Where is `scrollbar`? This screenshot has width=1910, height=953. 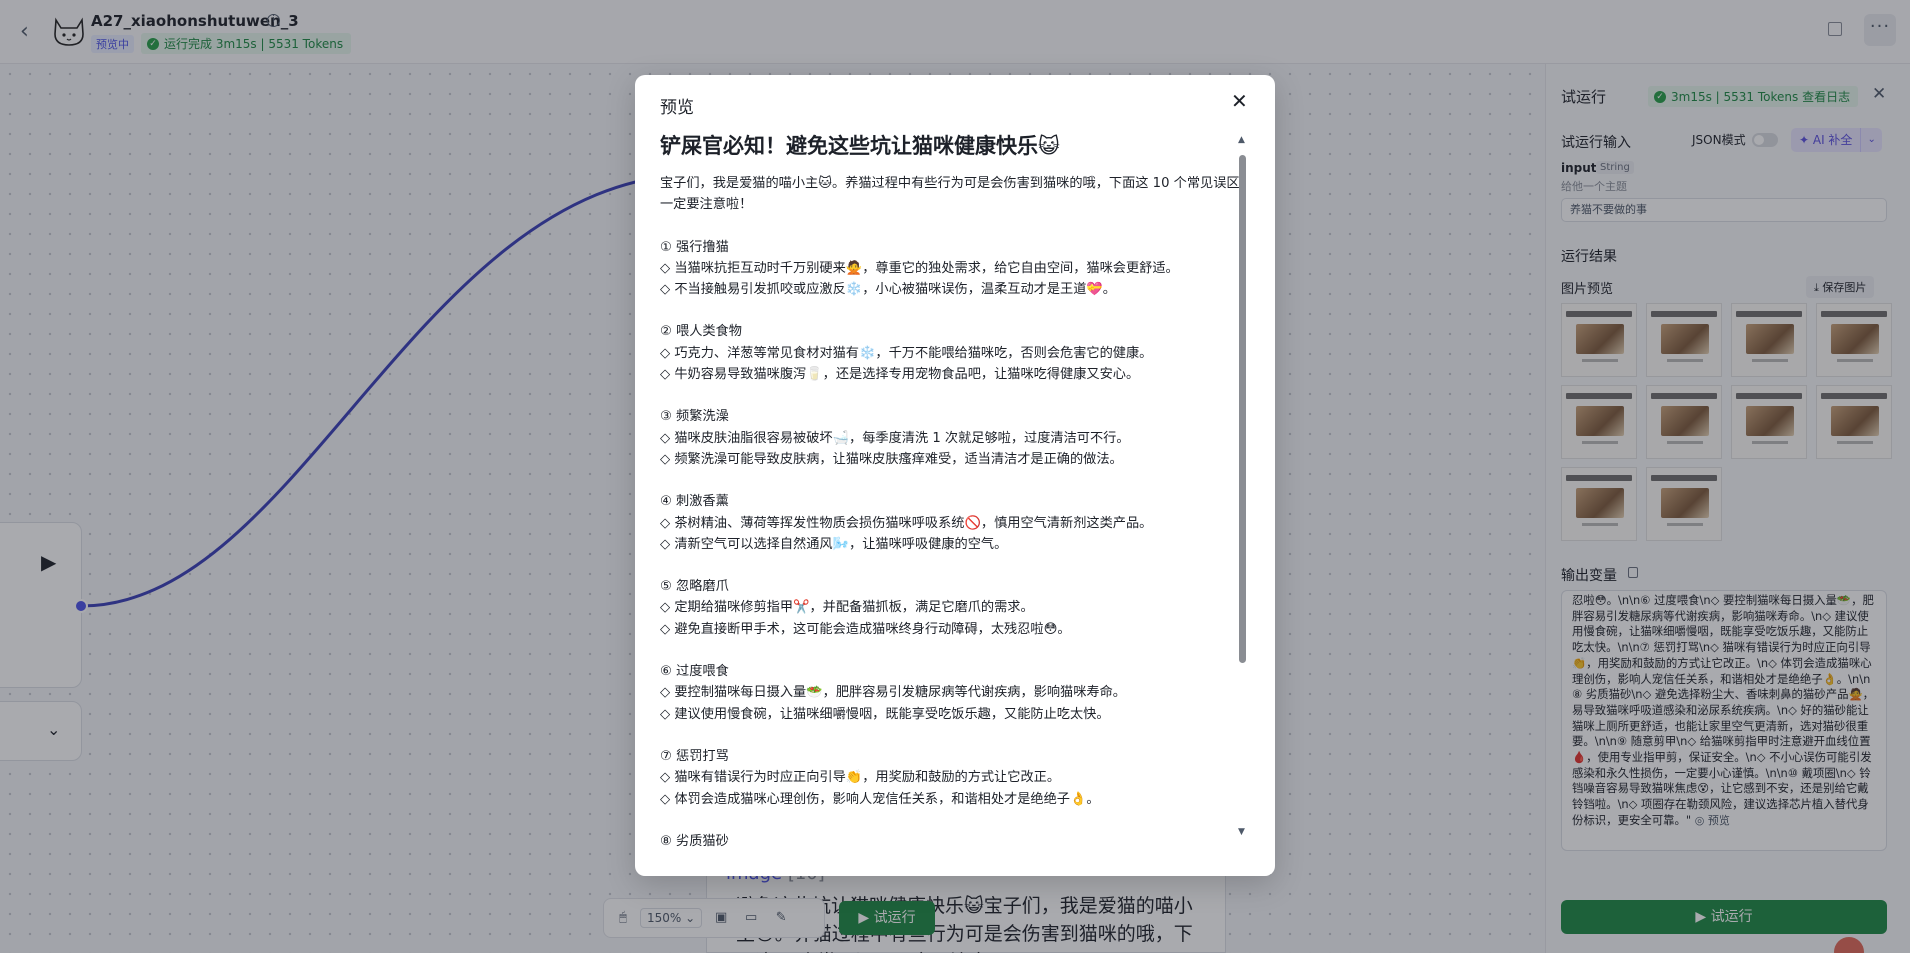
scrollbar is located at coordinates (1242, 409).